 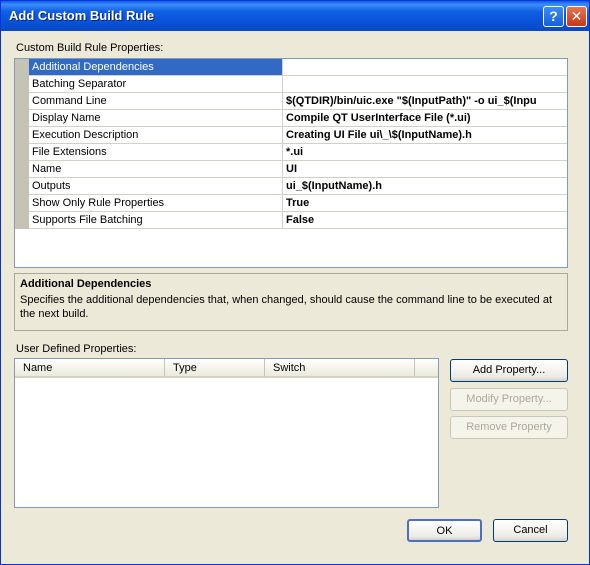 What do you see at coordinates (425, 118) in the screenshot?
I see `property-value: Compile QT UserInterface File (*.ui)` at bounding box center [425, 118].